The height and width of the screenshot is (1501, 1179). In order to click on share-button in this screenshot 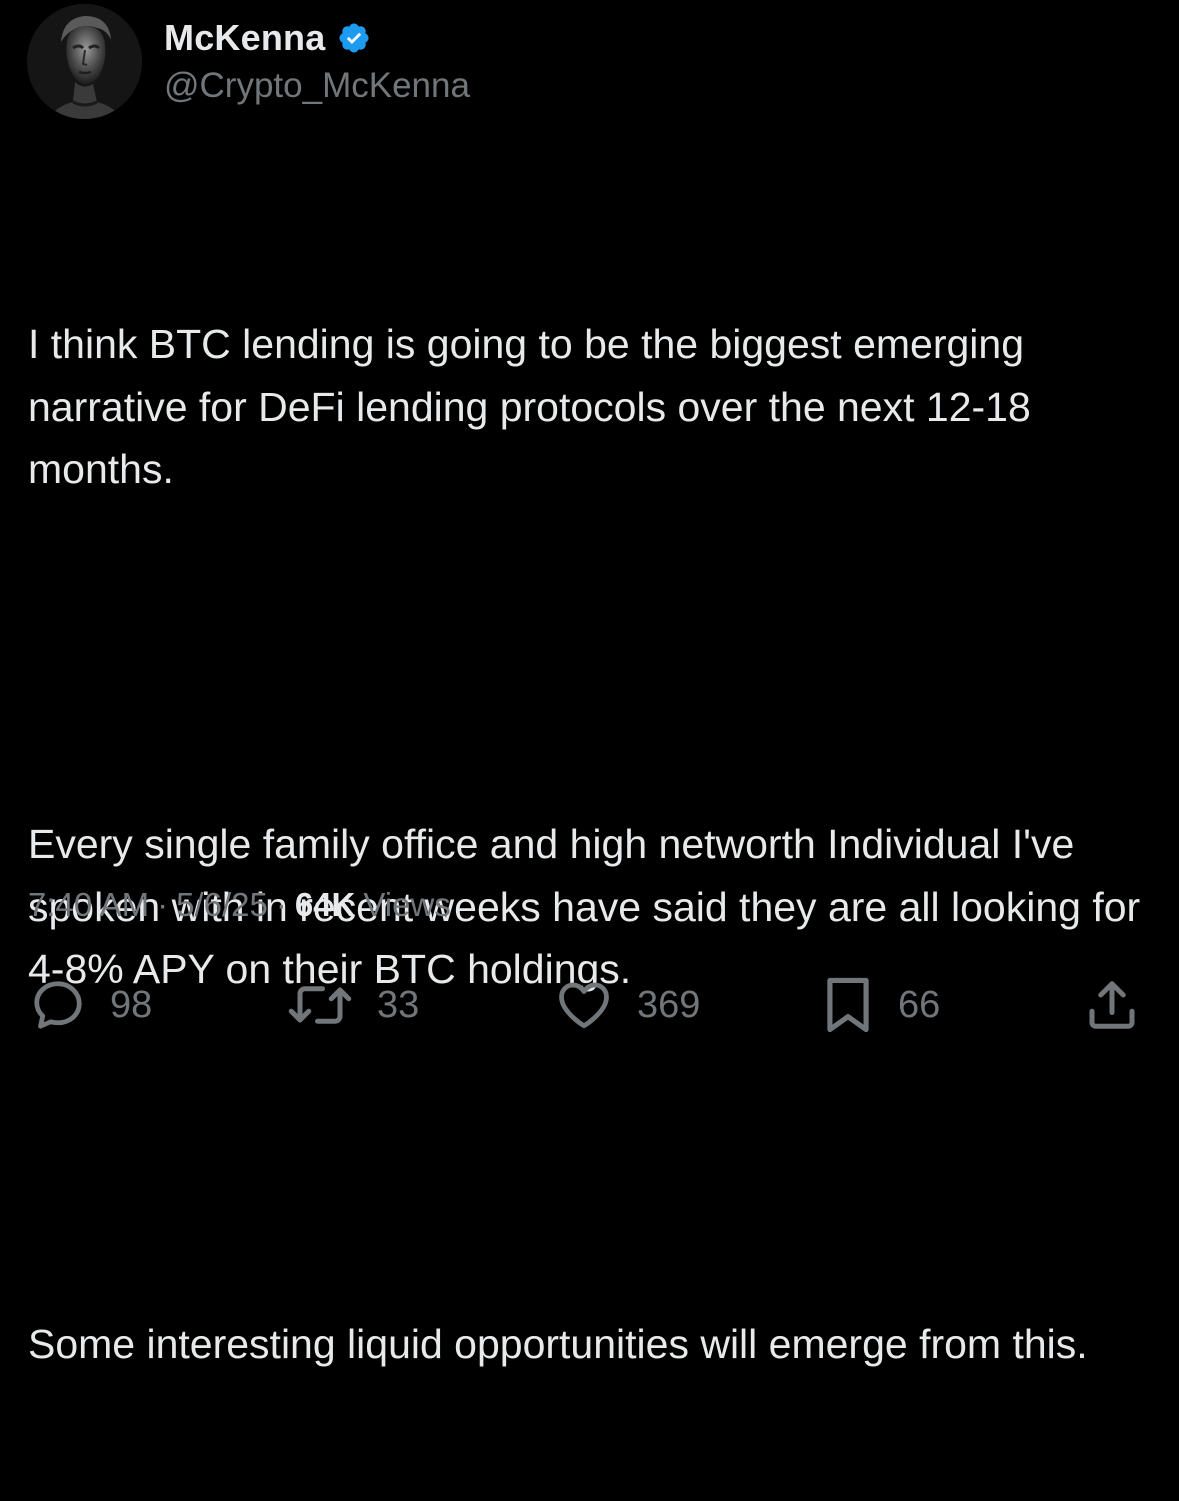, I will do `click(1112, 1005)`.